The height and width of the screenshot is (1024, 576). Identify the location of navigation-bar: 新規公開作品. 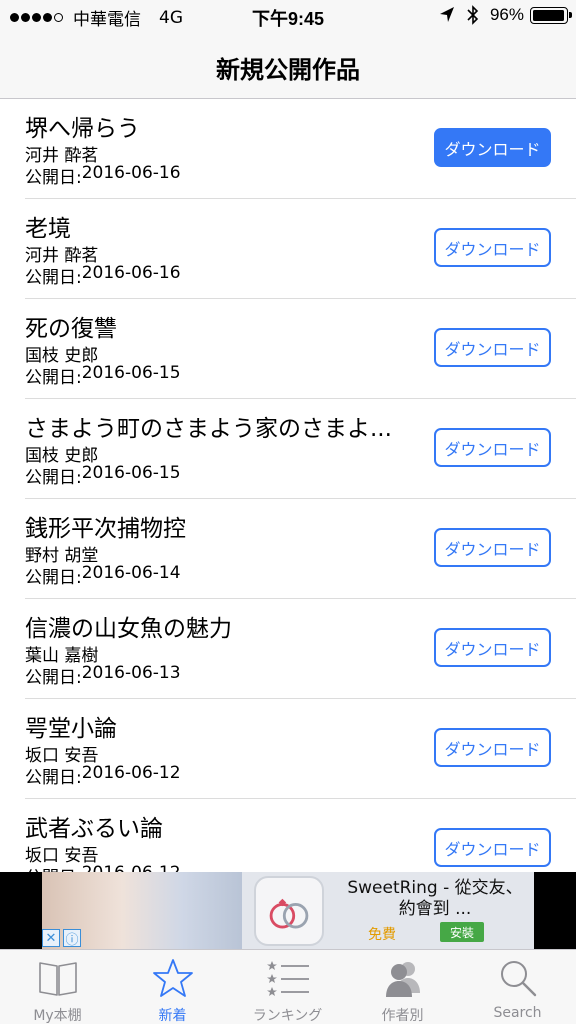
(288, 66).